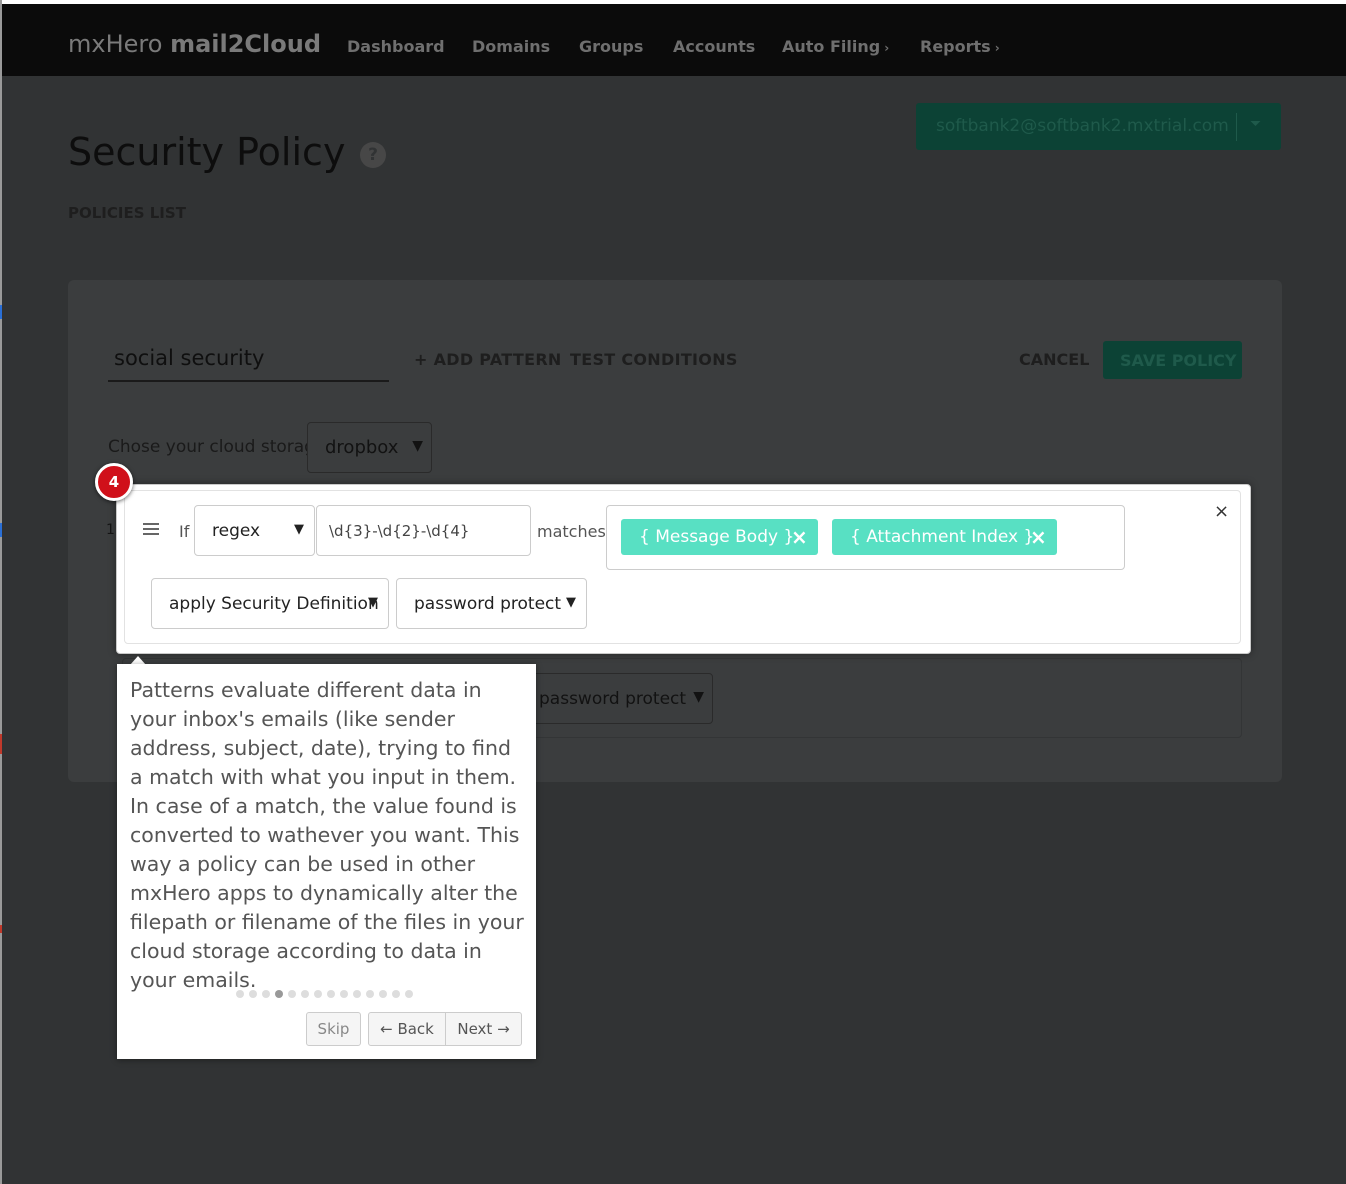  I want to click on nav-accounts: Accounts, so click(714, 46).